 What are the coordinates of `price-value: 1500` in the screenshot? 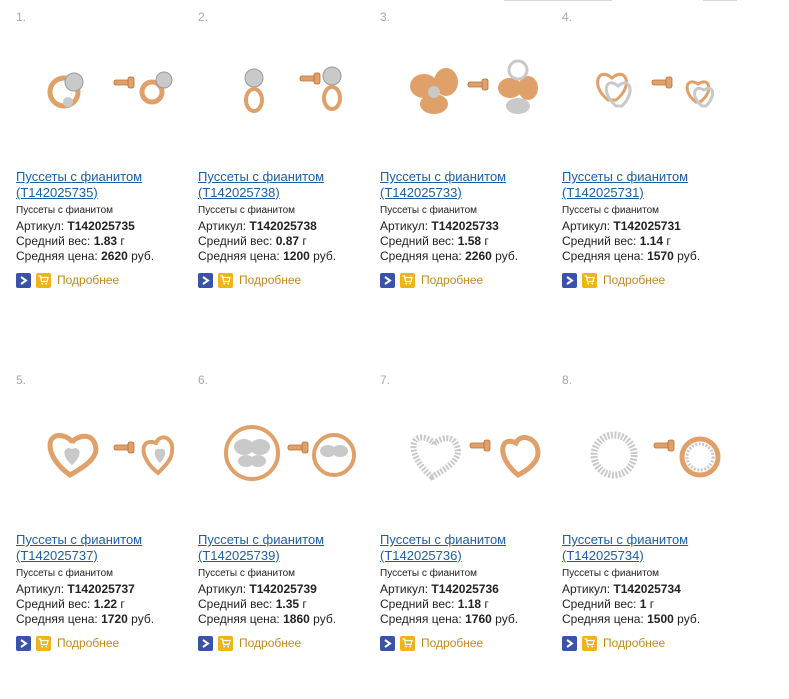 It's located at (660, 619).